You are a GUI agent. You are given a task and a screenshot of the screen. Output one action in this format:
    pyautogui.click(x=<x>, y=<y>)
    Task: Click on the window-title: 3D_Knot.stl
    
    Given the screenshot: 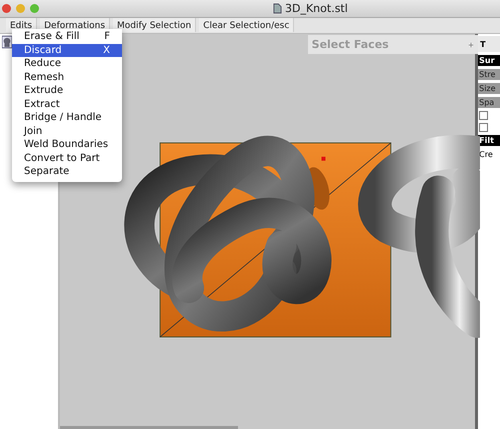 What is the action you would take?
    pyautogui.click(x=316, y=8)
    